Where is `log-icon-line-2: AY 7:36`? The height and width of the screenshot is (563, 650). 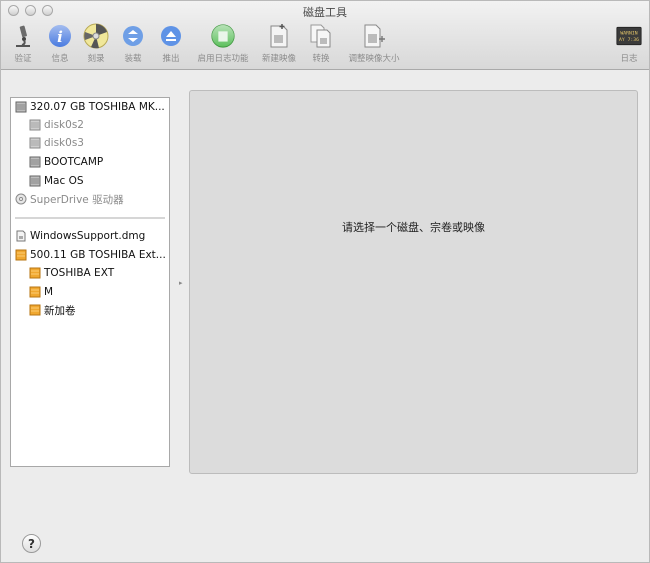 log-icon-line-2: AY 7:36 is located at coordinates (629, 40).